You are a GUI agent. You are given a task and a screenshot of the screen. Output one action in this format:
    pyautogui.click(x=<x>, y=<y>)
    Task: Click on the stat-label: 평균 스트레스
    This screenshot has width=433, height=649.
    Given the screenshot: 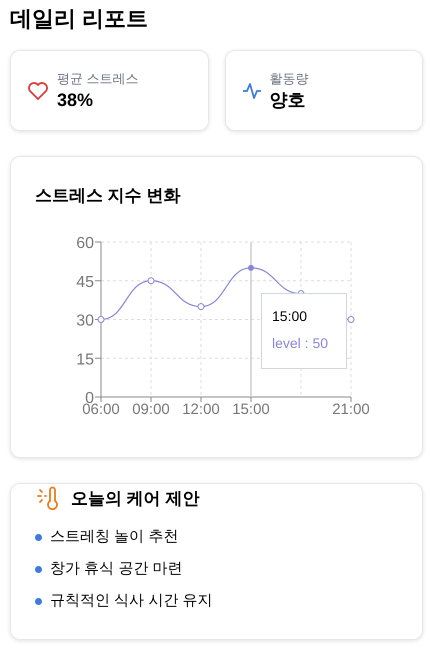 What is the action you would take?
    pyautogui.click(x=98, y=79)
    